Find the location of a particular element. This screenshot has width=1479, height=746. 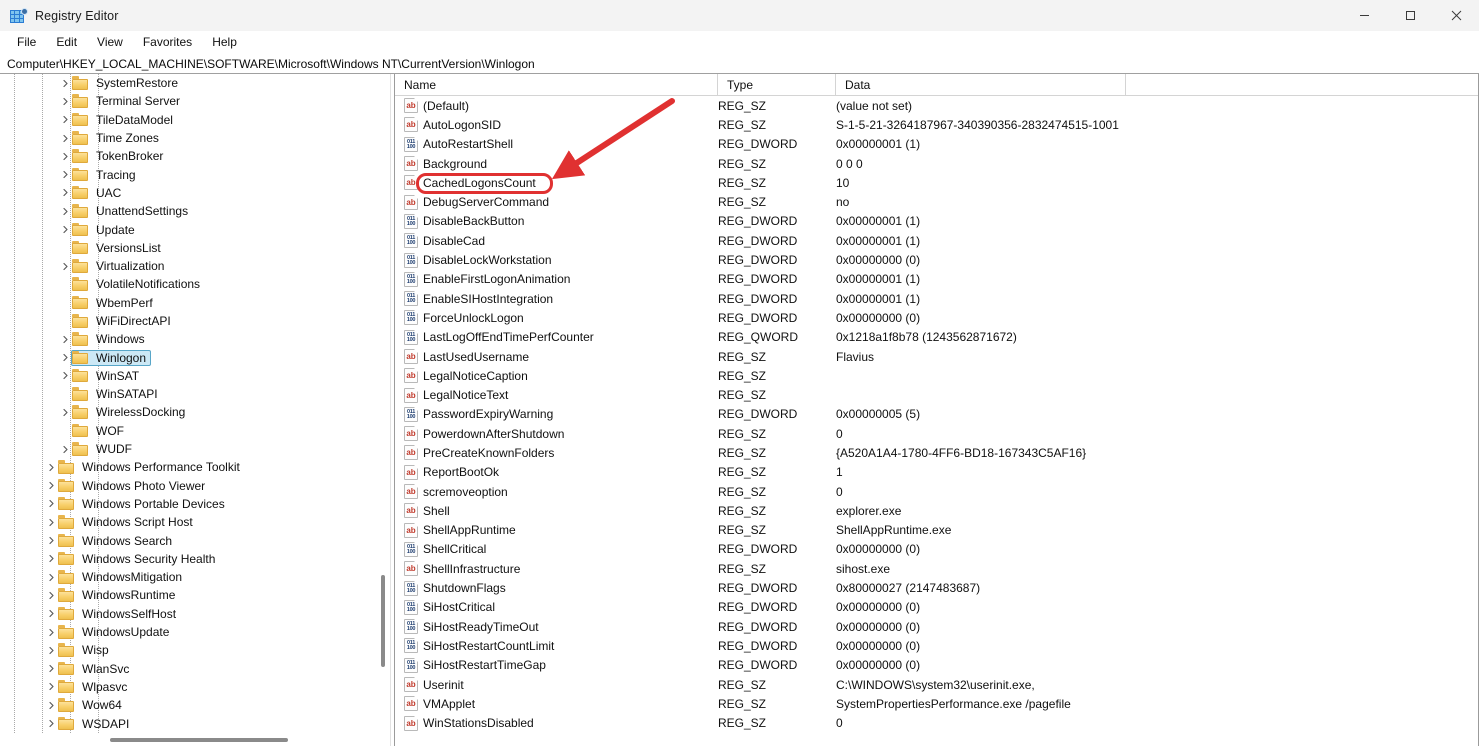

tree-item-wisp: Wisp is located at coordinates (194, 650).